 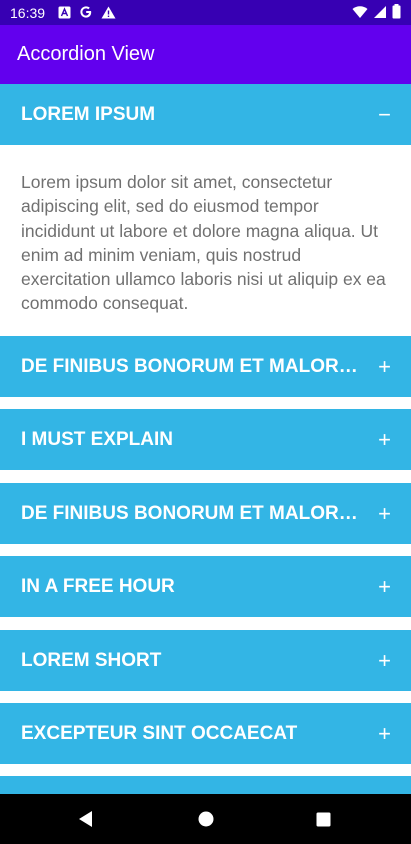 I want to click on wifi-icon, so click(x=360, y=13).